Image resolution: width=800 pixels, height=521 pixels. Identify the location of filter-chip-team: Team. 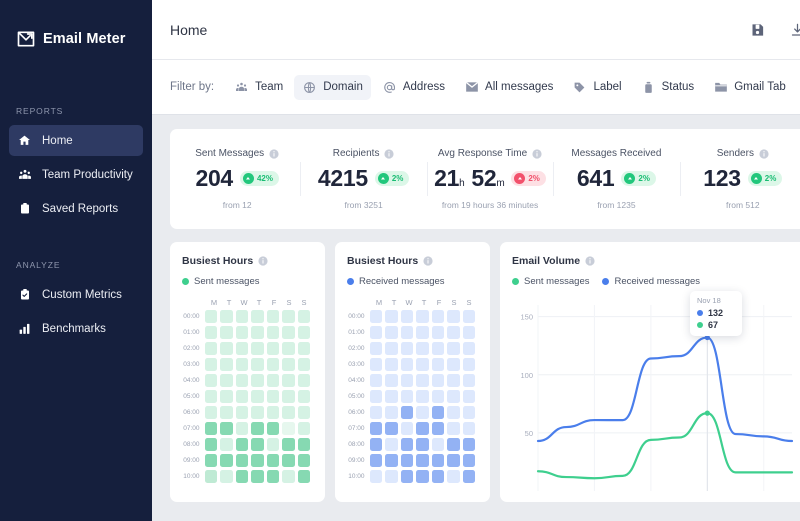
(258, 87).